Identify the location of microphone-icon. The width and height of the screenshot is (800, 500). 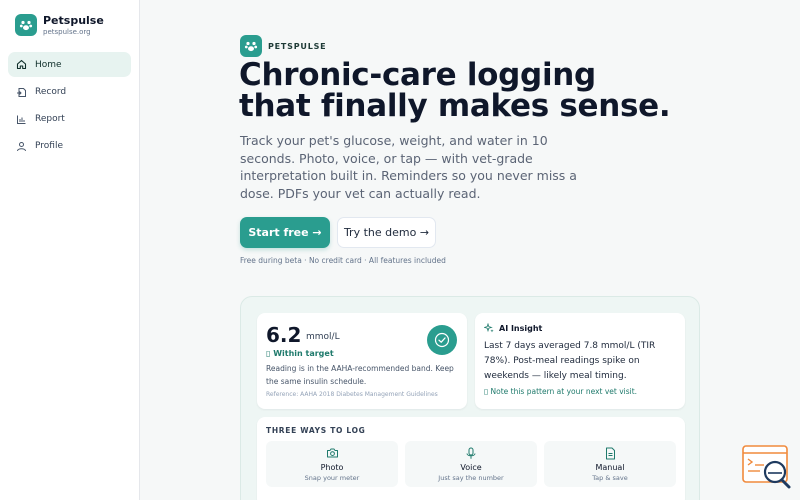
(471, 454).